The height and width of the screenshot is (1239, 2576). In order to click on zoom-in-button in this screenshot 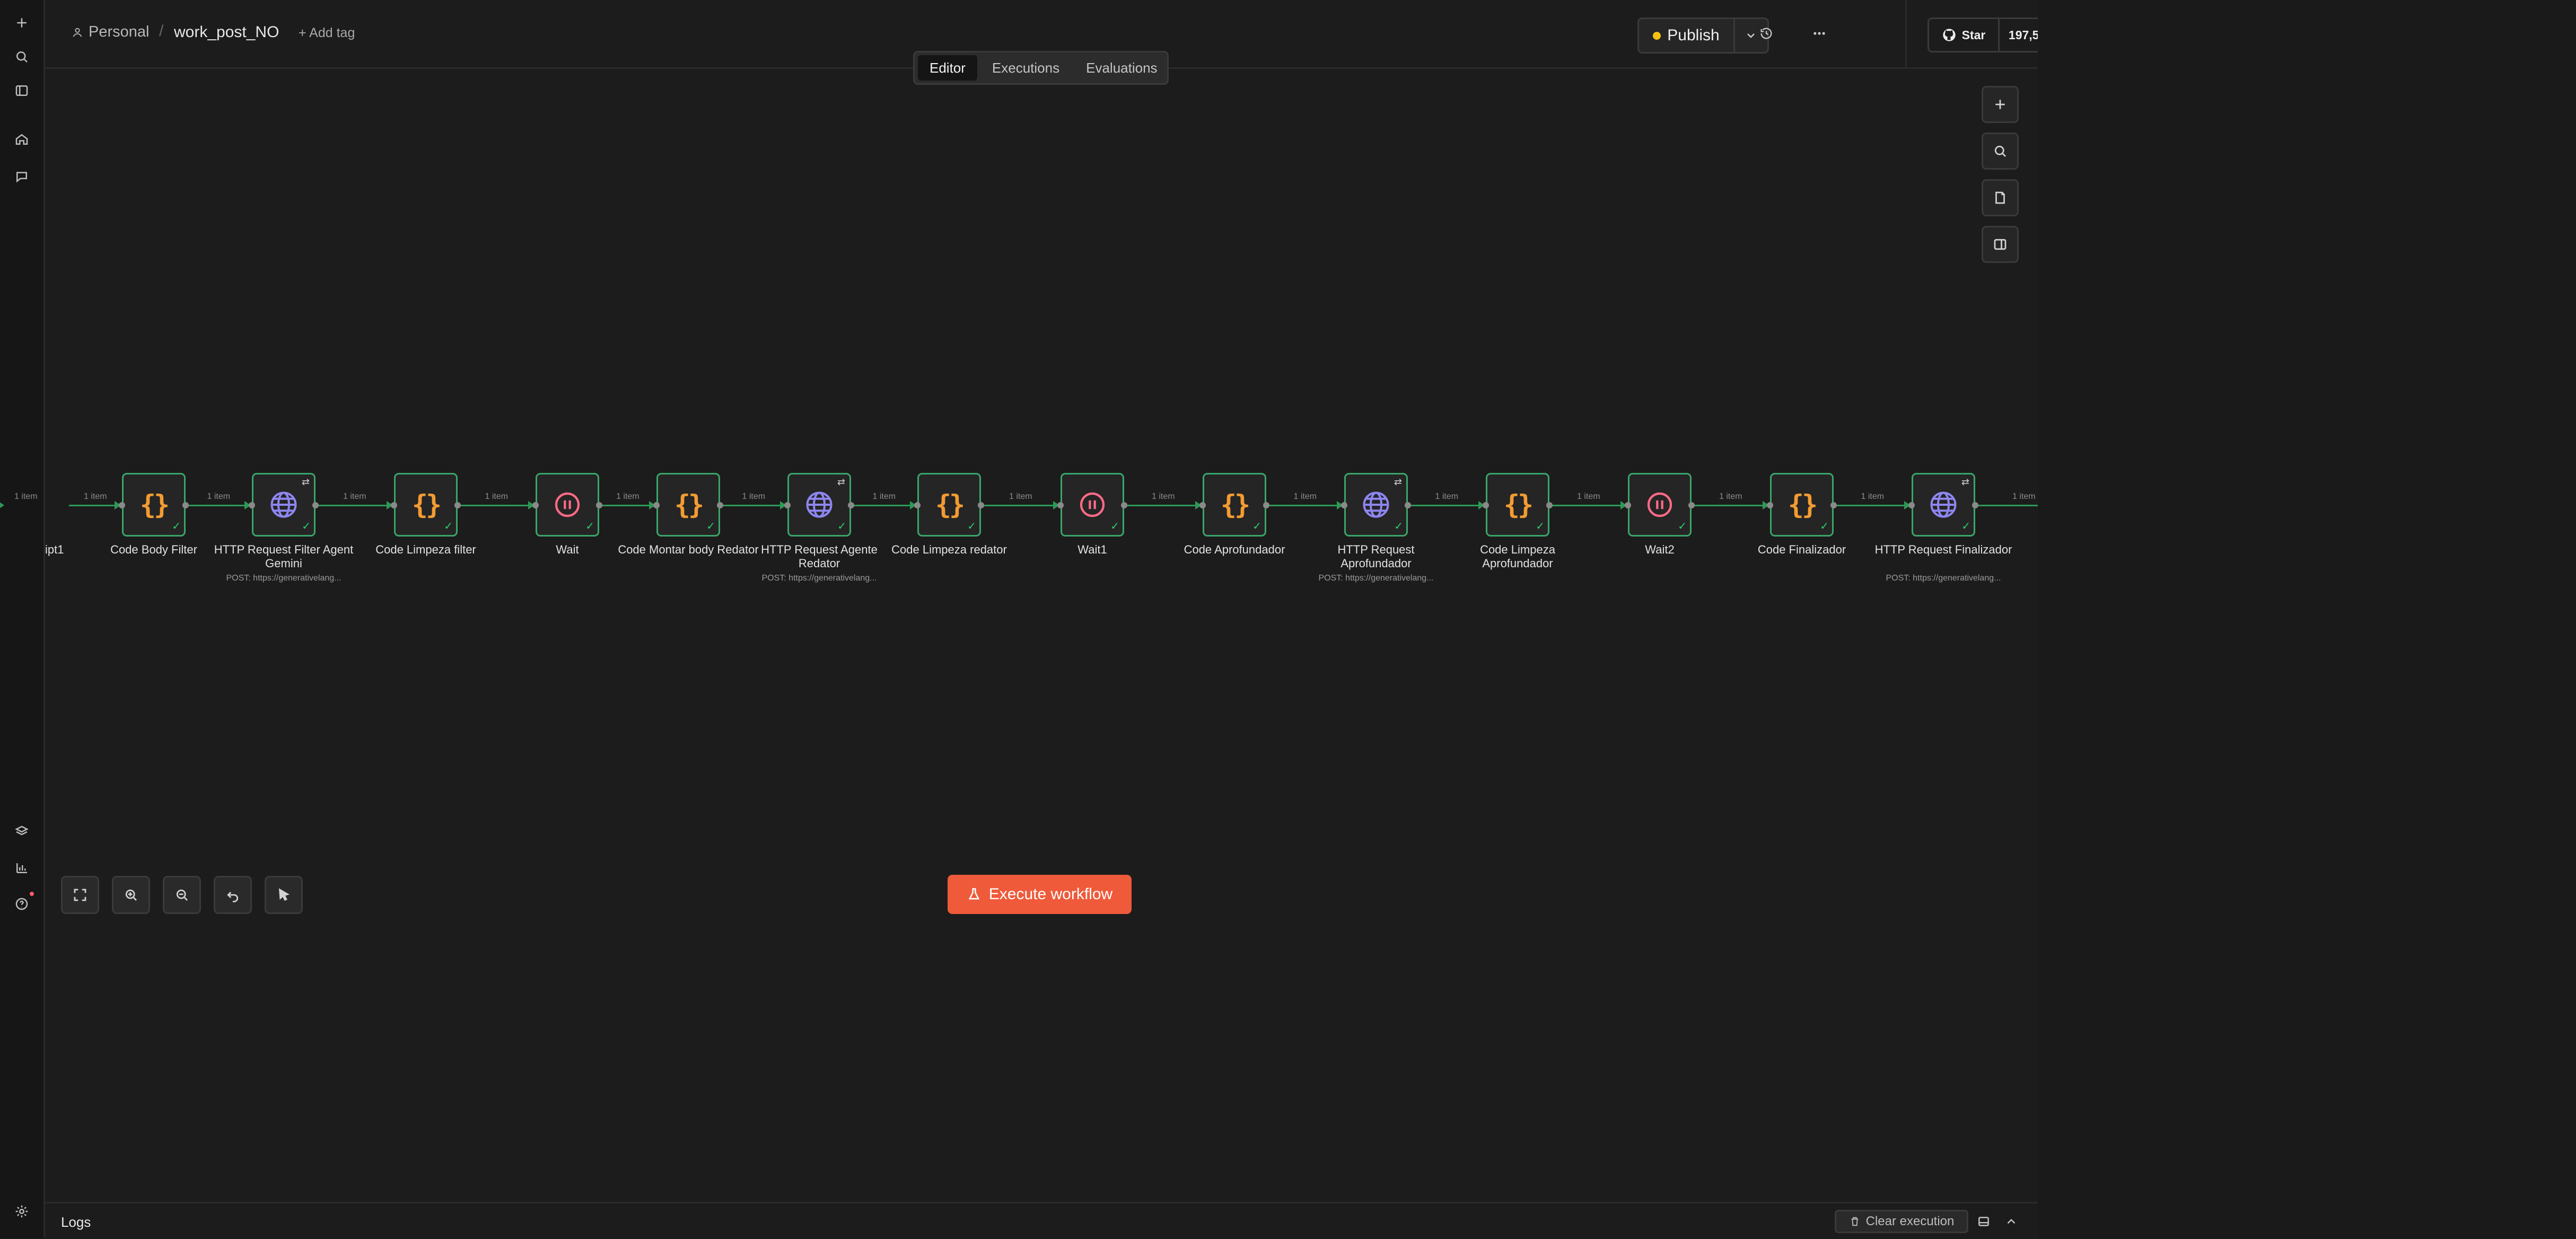, I will do `click(131, 895)`.